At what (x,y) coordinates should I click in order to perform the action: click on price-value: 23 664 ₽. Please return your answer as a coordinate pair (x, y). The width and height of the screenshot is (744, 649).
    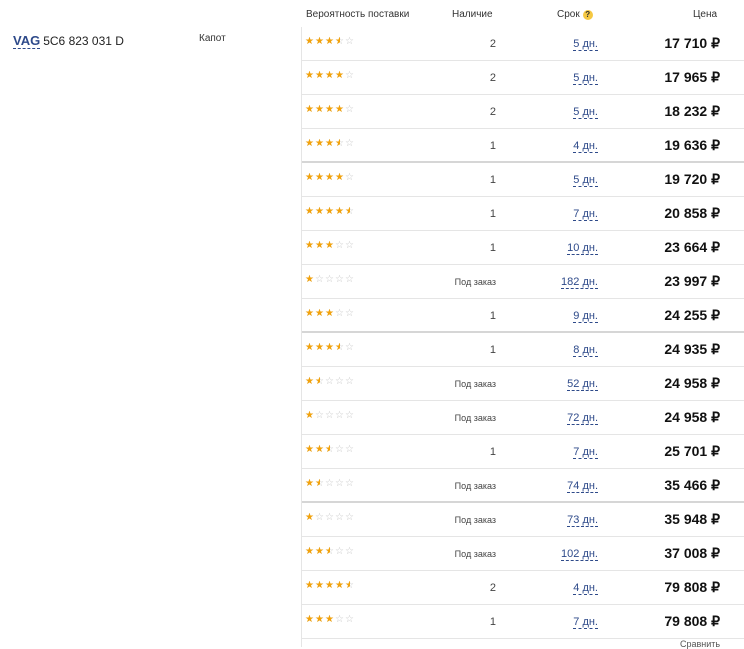
    Looking at the image, I should click on (692, 247).